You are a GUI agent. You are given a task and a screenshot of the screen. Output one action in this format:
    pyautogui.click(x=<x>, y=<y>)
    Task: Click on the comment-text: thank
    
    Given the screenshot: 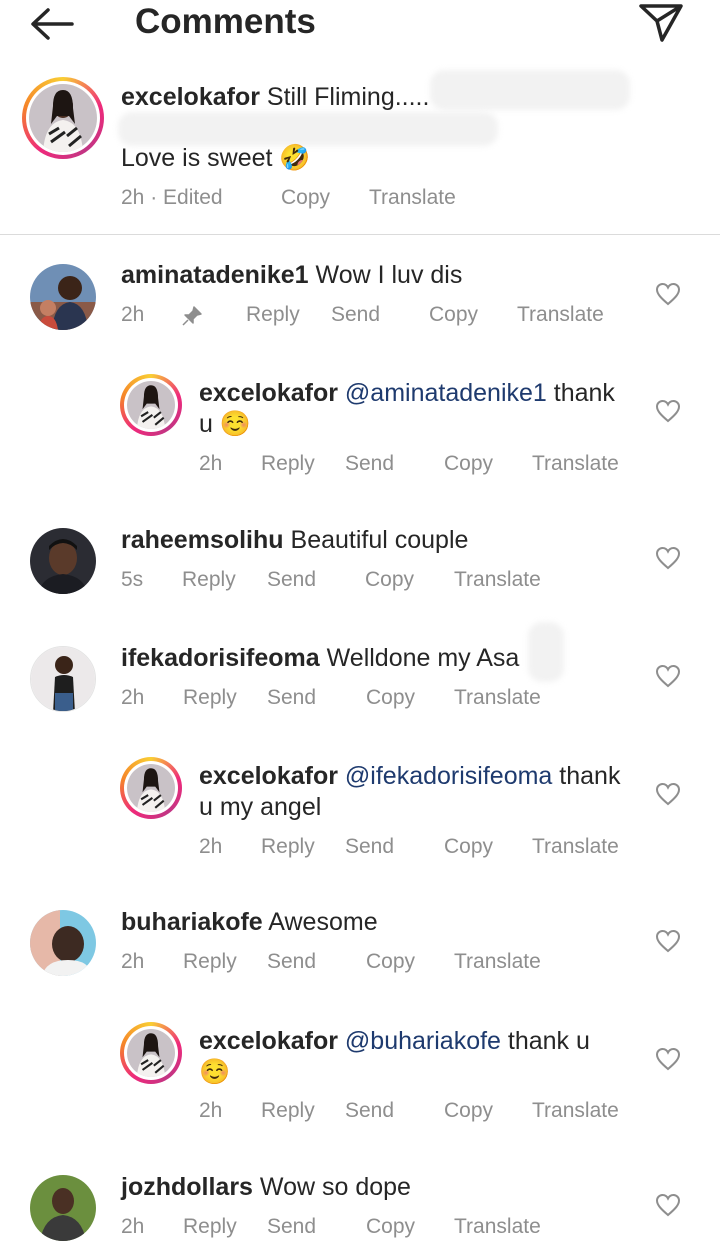 What is the action you would take?
    pyautogui.click(x=580, y=393)
    